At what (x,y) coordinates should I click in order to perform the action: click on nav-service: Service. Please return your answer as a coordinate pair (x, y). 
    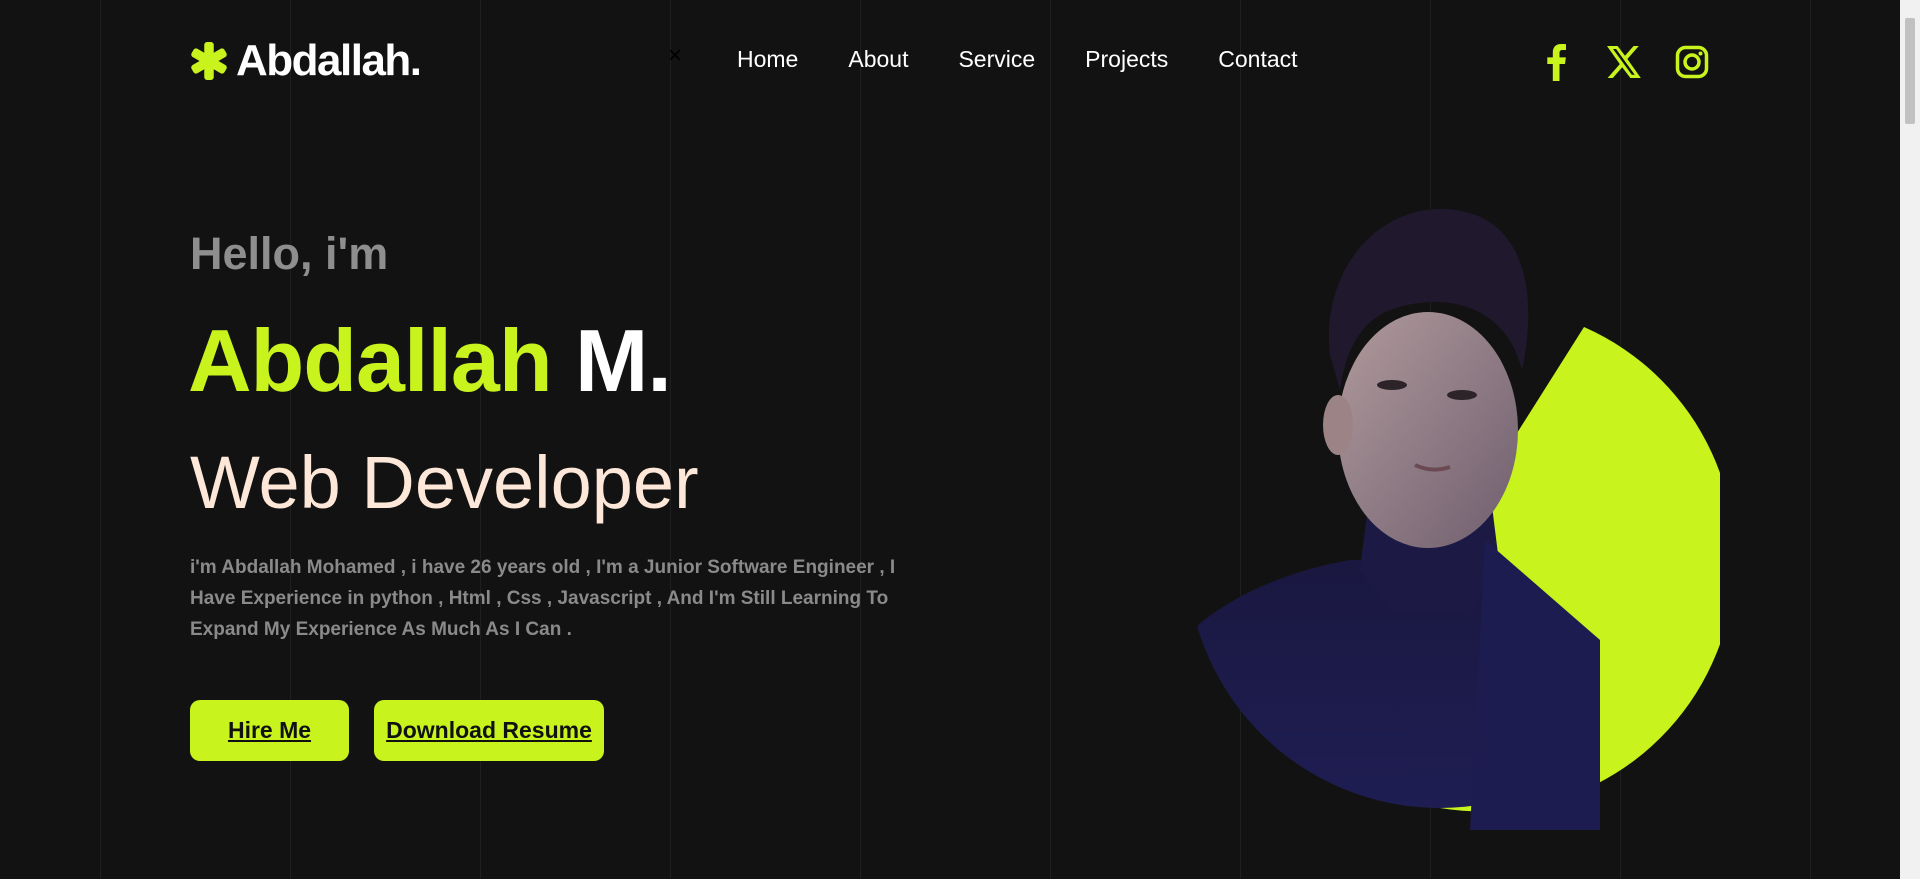
    Looking at the image, I should click on (996, 59).